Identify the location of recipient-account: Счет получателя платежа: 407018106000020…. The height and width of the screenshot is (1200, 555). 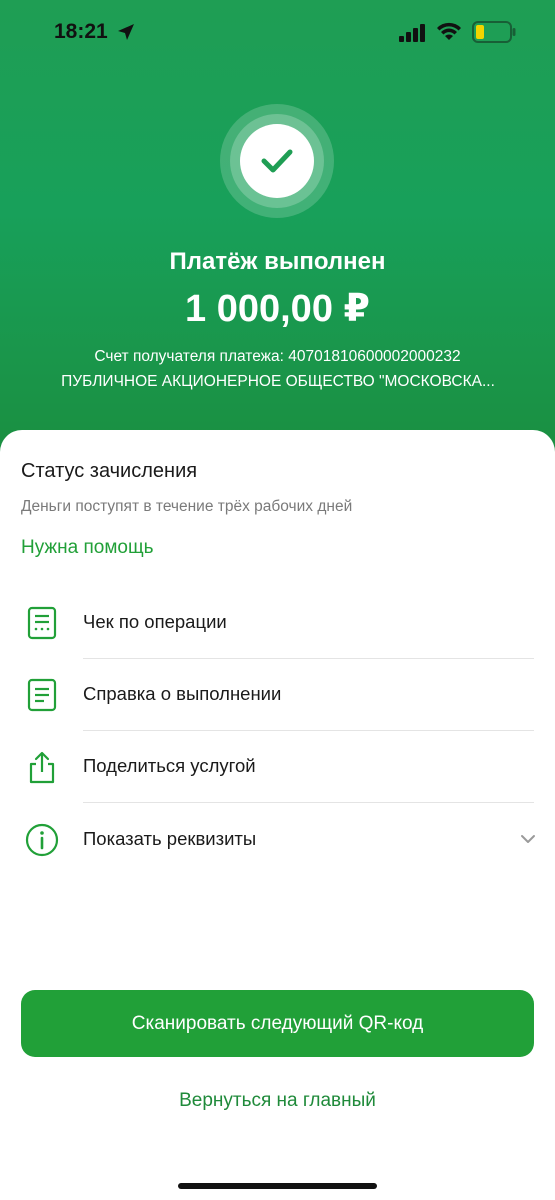
(277, 356).